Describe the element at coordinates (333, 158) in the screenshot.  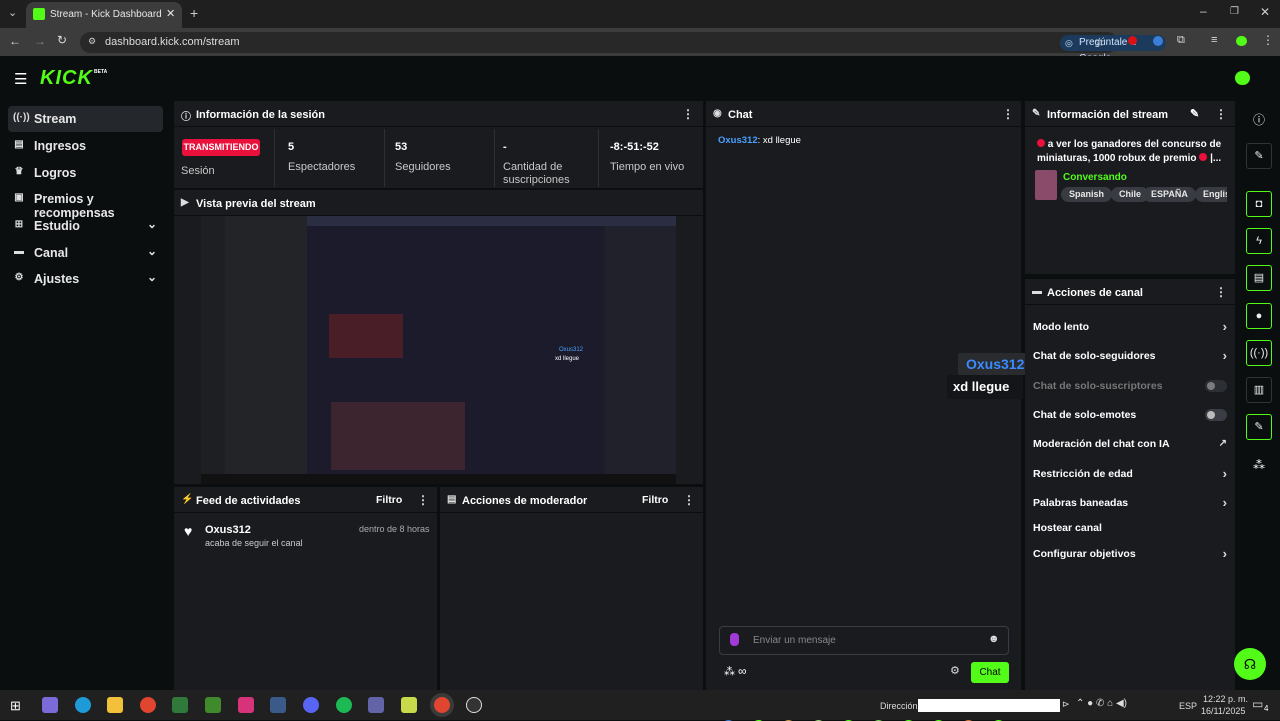
I see `viewers-stat: 5 Espectadores` at that location.